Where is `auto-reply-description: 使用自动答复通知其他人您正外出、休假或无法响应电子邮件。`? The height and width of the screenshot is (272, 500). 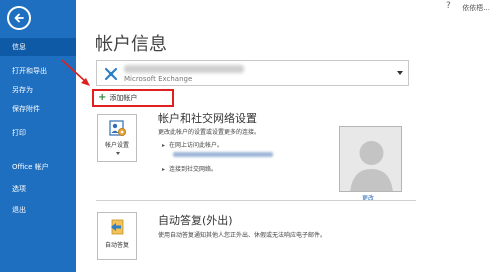
auto-reply-description: 使用自动答复通知其他人您正外出、休假或无法响应电子邮件。 is located at coordinates (242, 235).